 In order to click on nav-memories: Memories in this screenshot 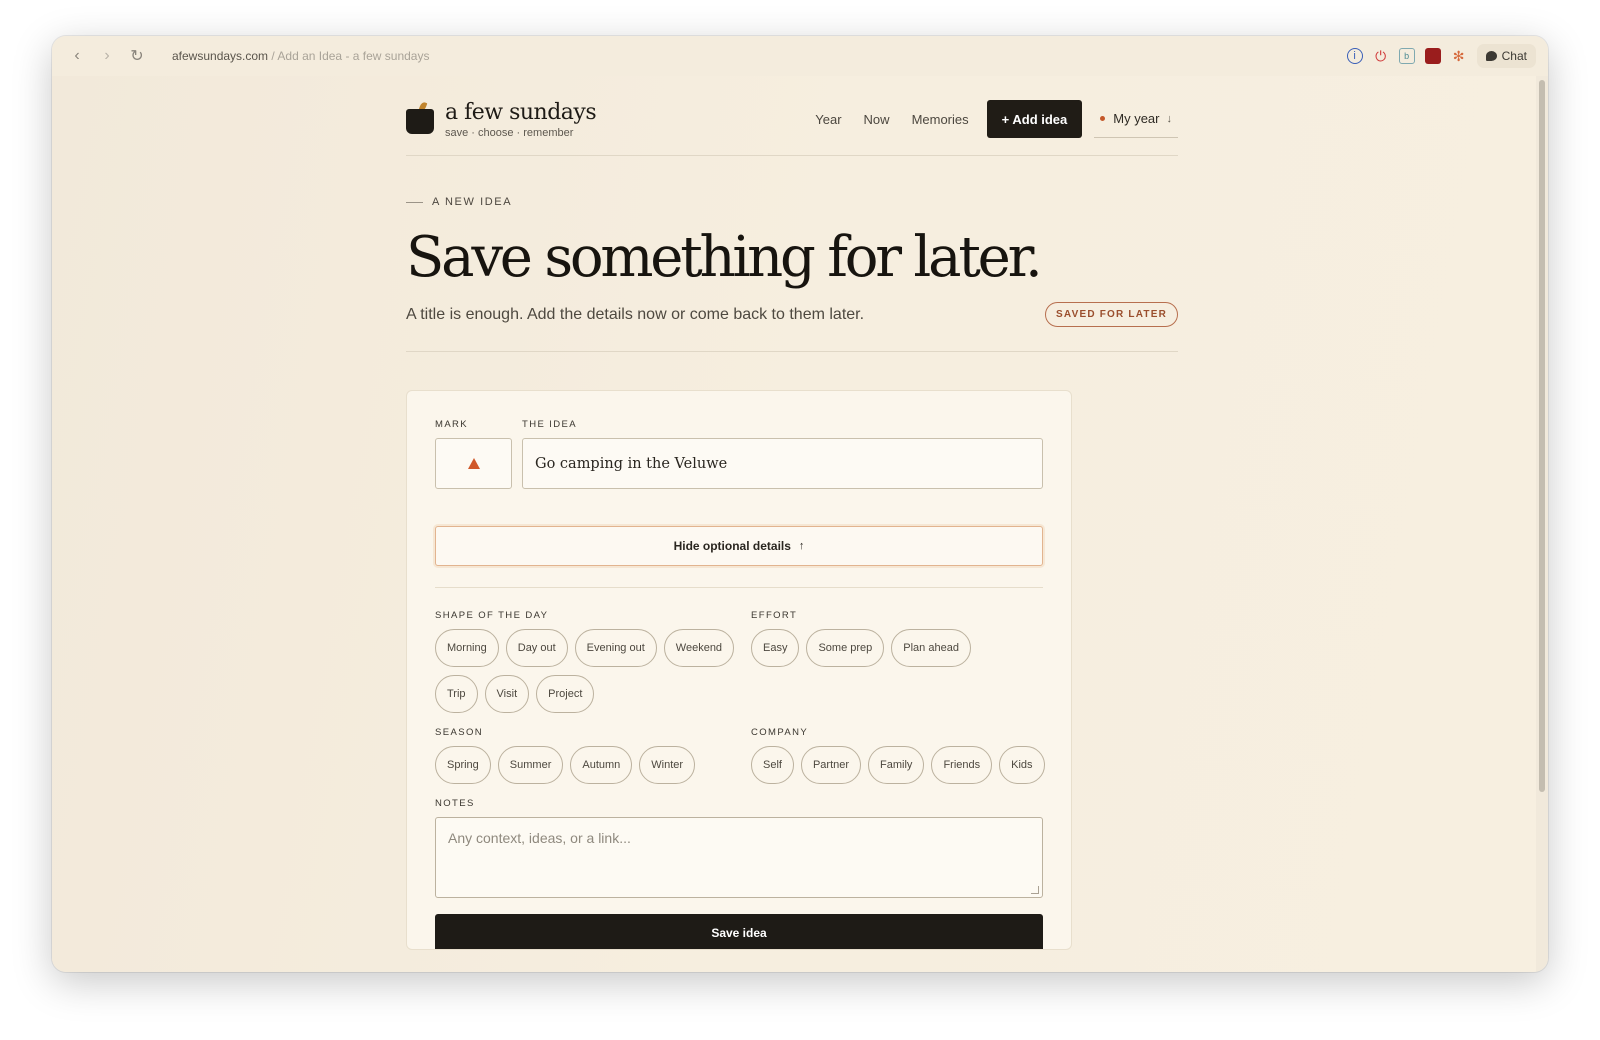, I will do `click(940, 119)`.